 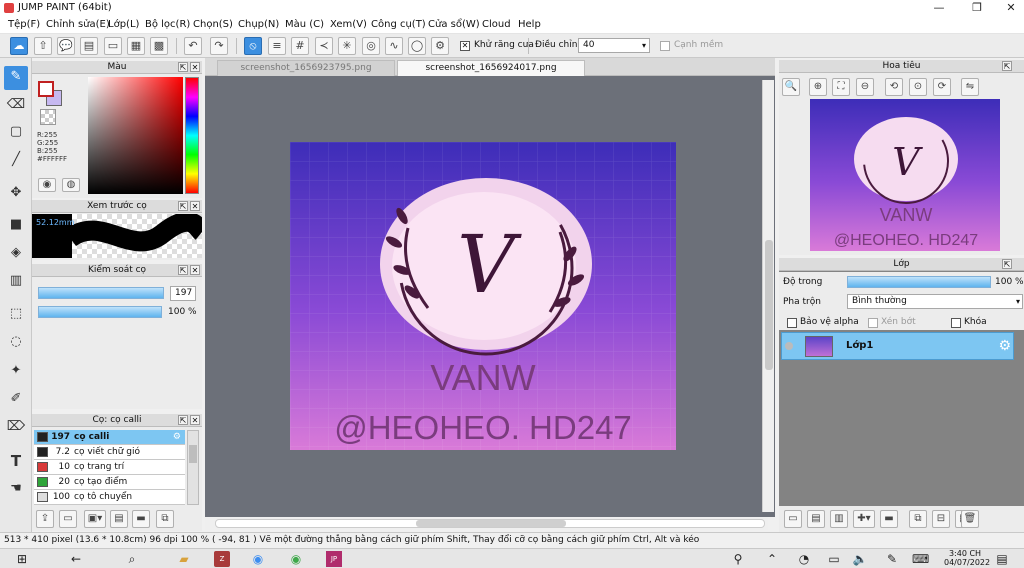 I want to click on chrome-alt-icon: ◉, so click(x=296, y=559).